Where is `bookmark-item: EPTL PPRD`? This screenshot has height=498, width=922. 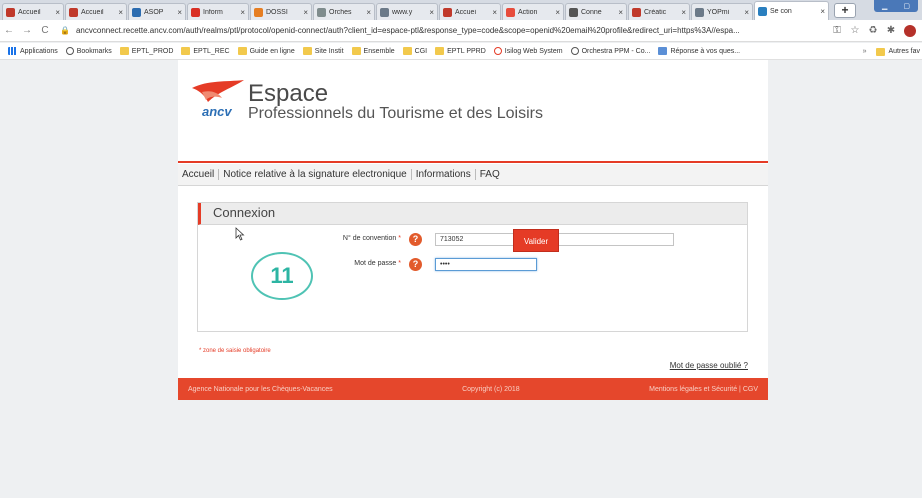
bookmark-item: EPTL PPRD is located at coordinates (460, 51).